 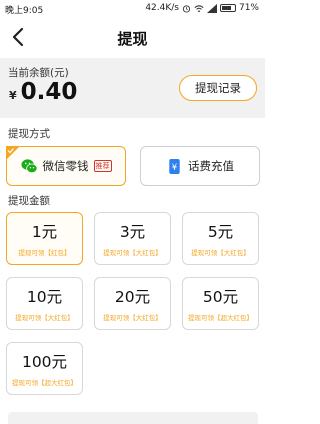 I want to click on withdraw-method-label: 提现方式, so click(x=29, y=134).